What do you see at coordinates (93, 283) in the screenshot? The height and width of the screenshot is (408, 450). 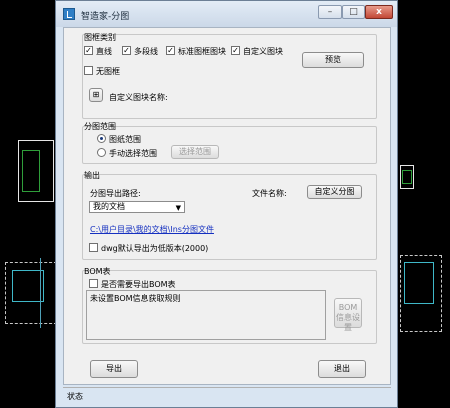 I see `checkbox-export-bom` at bounding box center [93, 283].